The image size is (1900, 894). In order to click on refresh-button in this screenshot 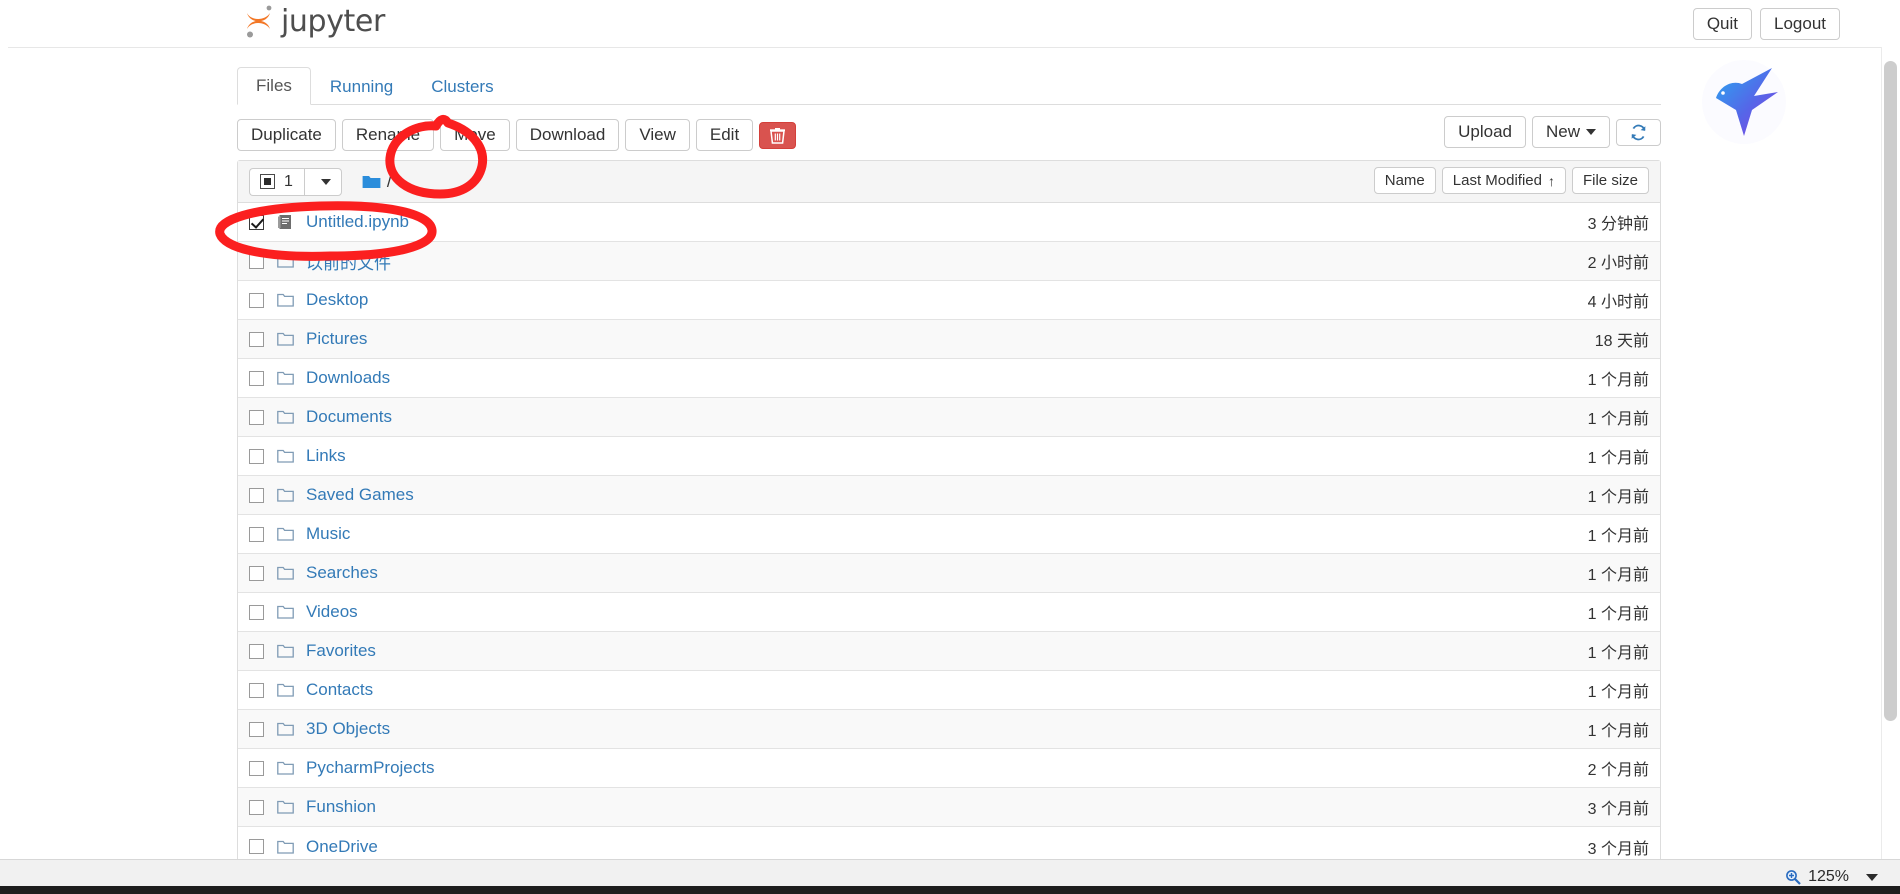, I will do `click(1638, 132)`.